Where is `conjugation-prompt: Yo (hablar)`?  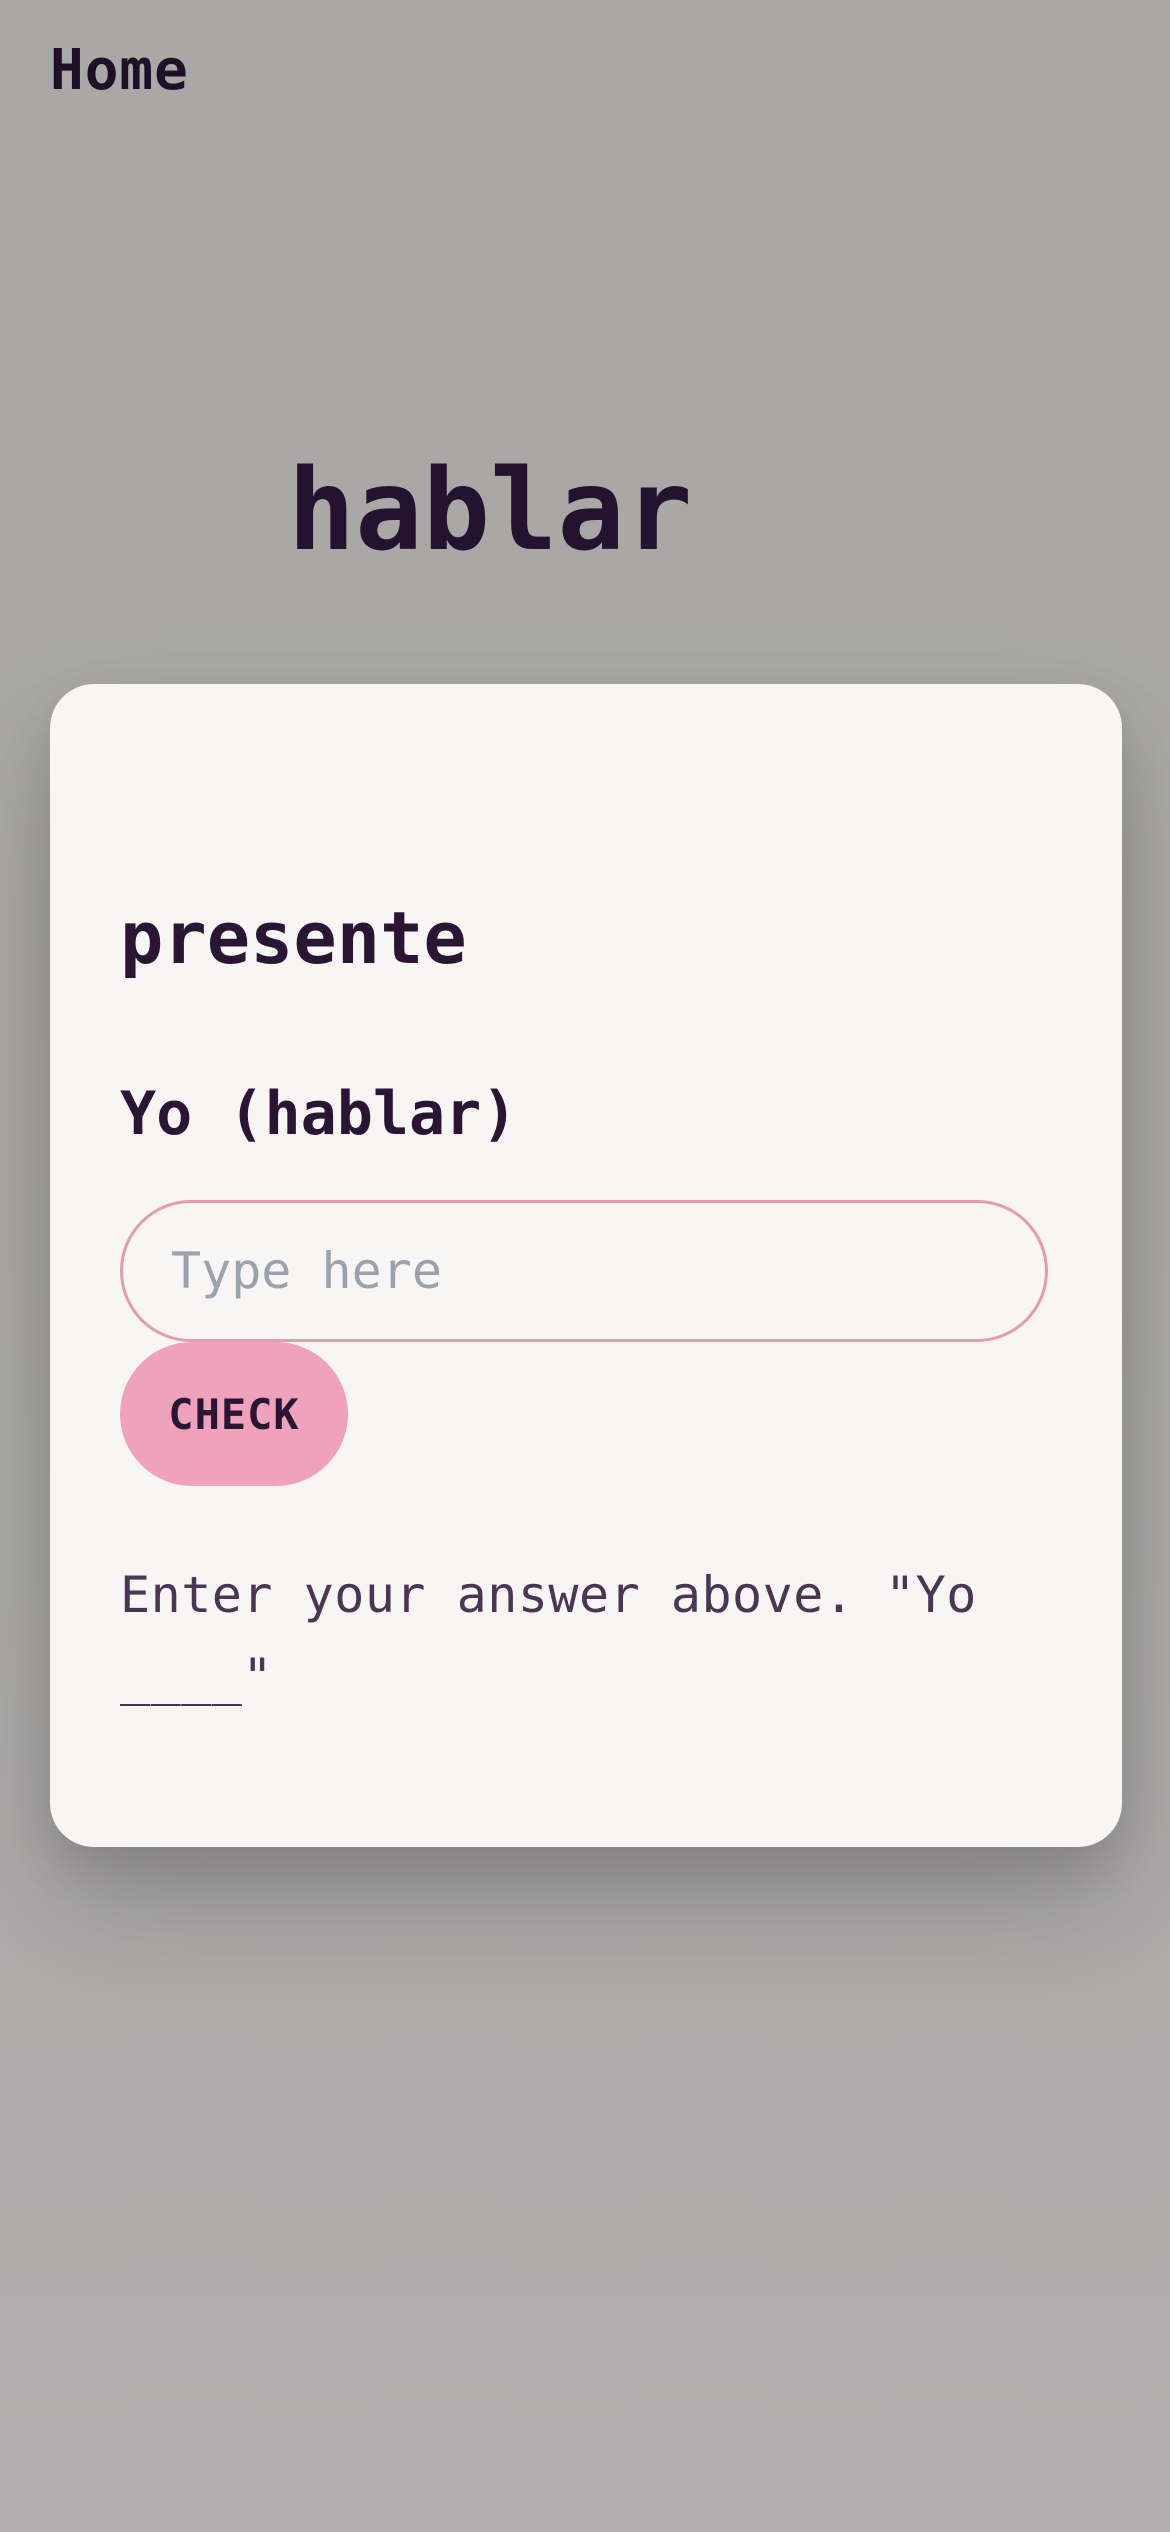 conjugation-prompt: Yo (hablar) is located at coordinates (319, 1114).